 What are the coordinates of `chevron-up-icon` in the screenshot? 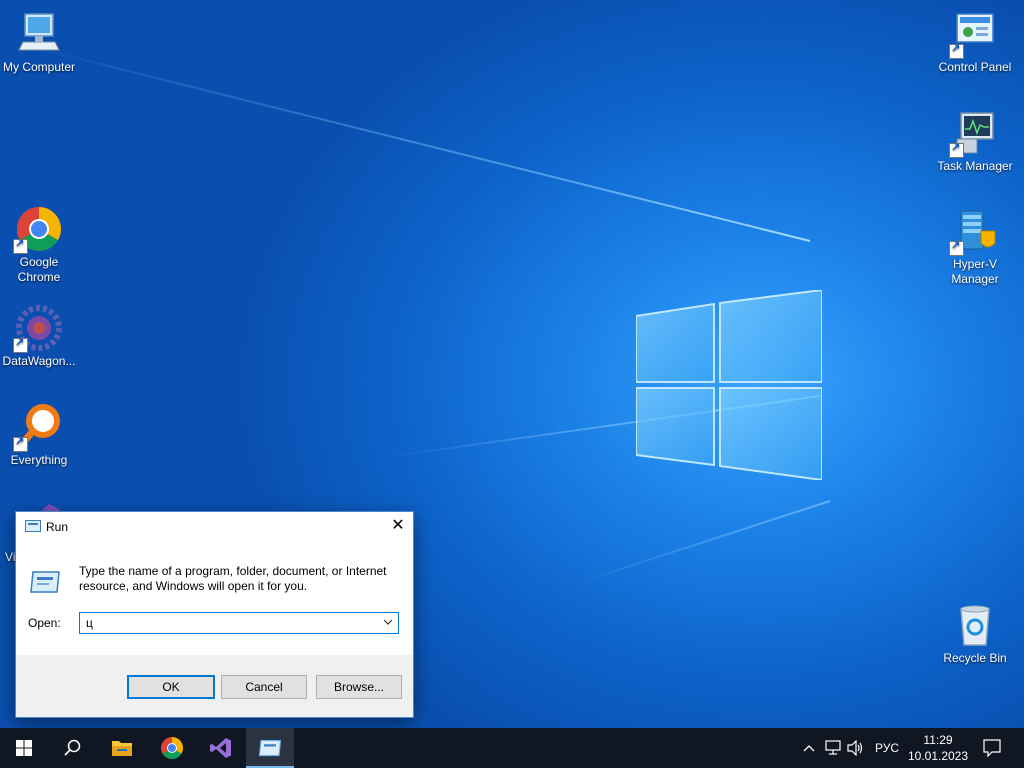 It's located at (809, 748).